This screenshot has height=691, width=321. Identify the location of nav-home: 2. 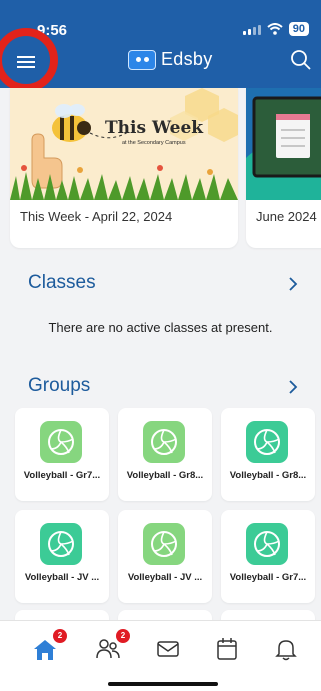
(49, 646).